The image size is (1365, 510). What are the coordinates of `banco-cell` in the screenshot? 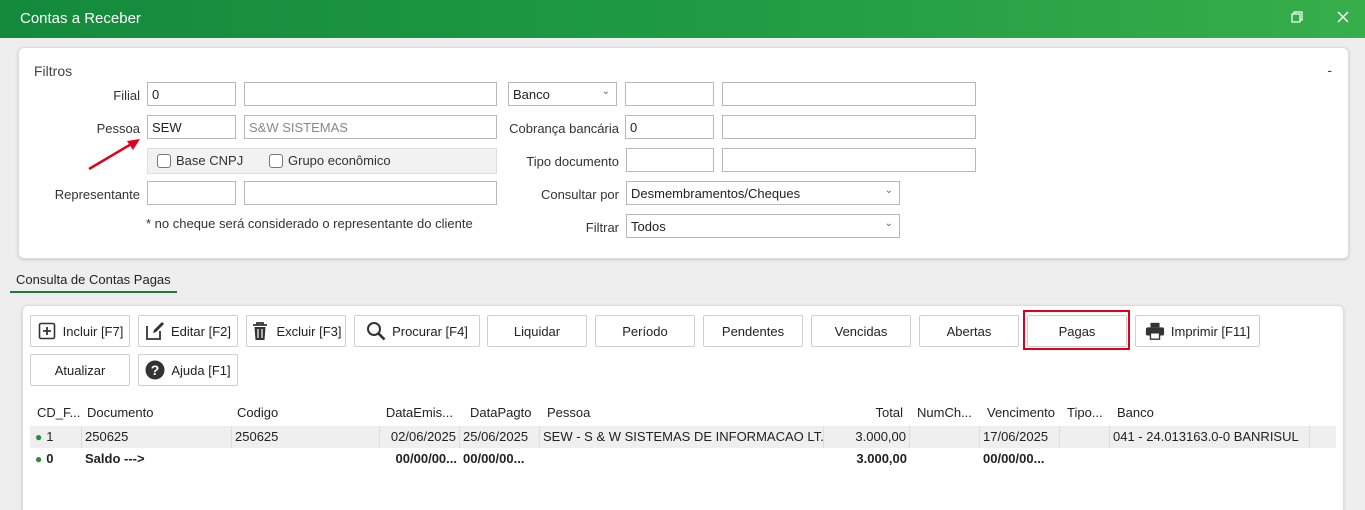 It's located at (1210, 459).